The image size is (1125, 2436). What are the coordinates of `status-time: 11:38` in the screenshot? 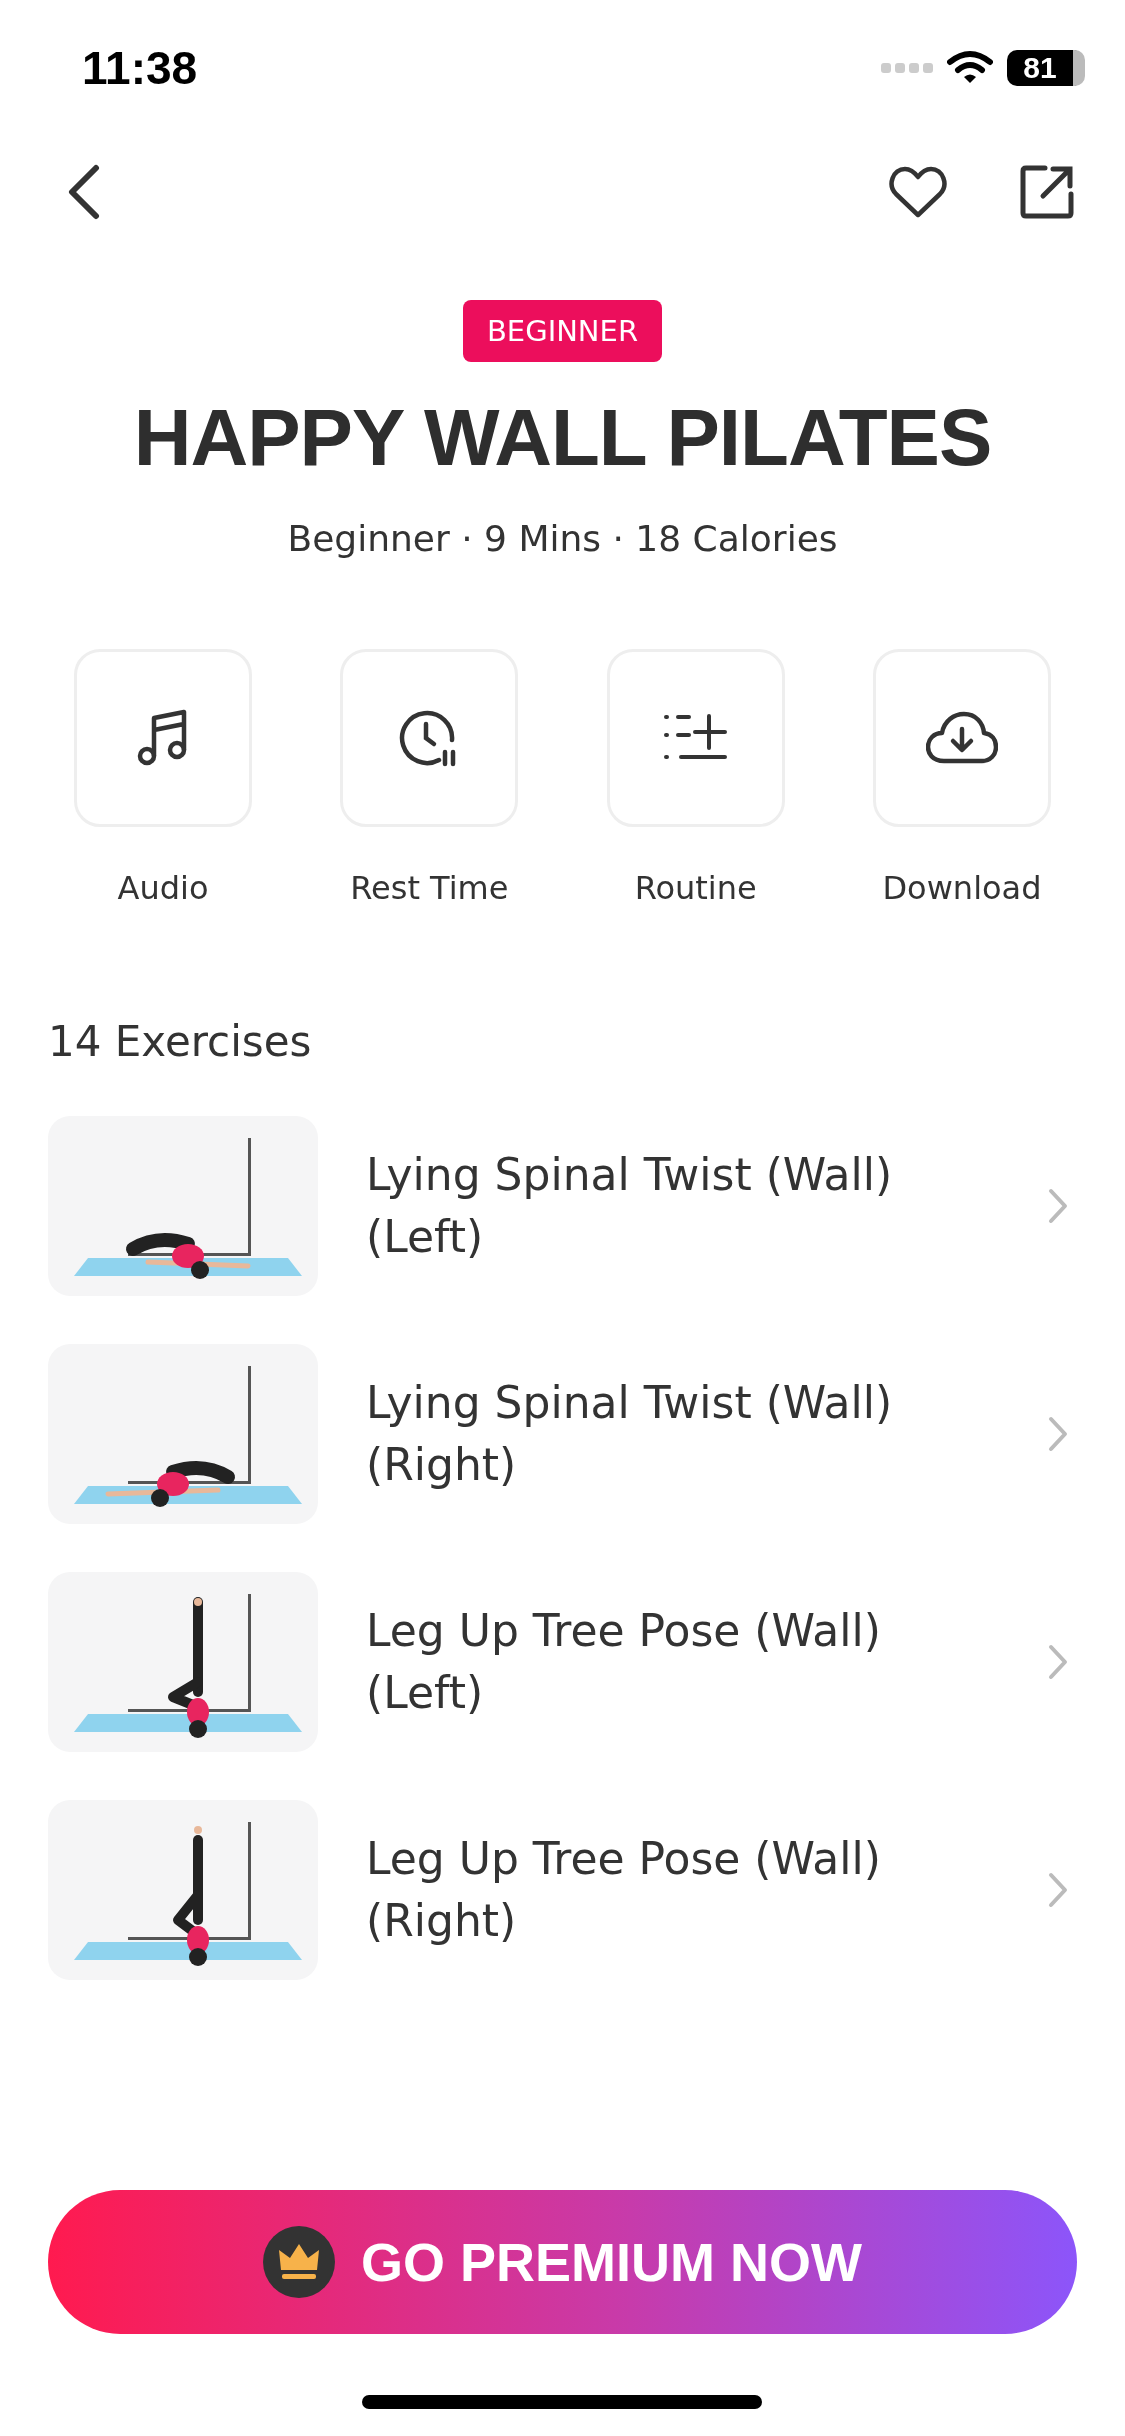 It's located at (140, 68).